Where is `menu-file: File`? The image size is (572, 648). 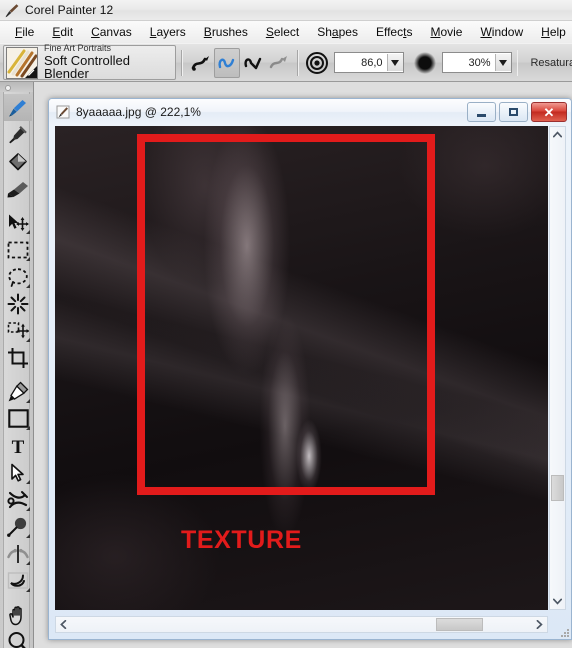
menu-file: File is located at coordinates (24, 32).